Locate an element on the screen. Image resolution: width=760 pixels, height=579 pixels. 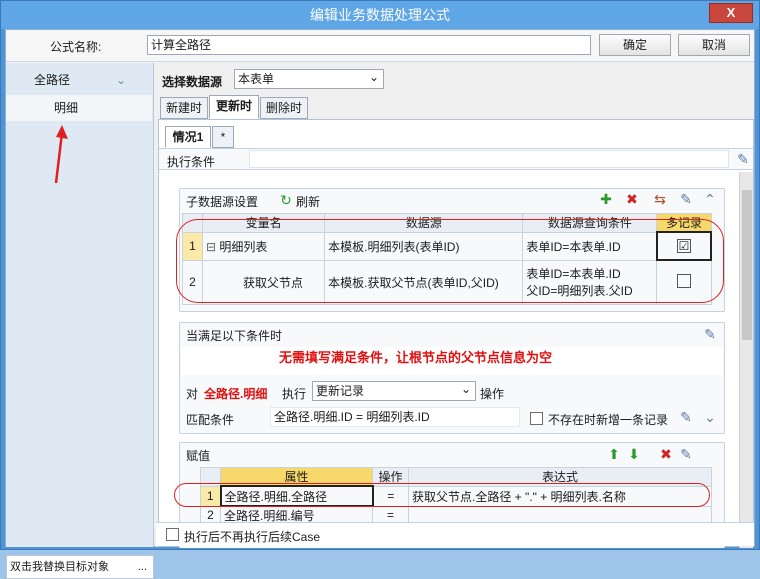
subtab-new: * is located at coordinates (223, 137).